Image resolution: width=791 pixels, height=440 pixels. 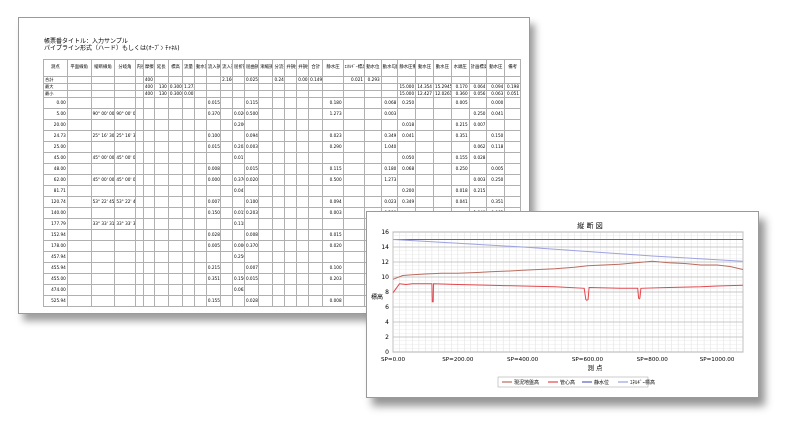 I want to click on station-cell: 48.00, so click(x=55, y=169).